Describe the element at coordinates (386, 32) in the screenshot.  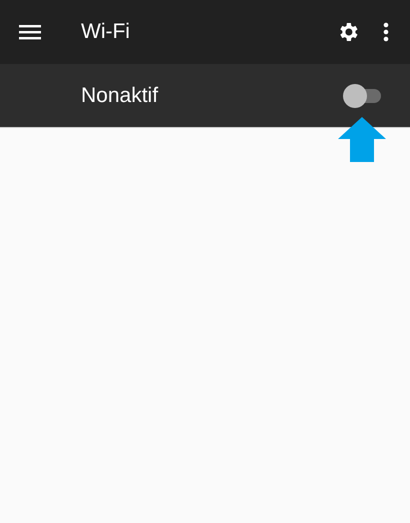
I see `more-options-icon` at that location.